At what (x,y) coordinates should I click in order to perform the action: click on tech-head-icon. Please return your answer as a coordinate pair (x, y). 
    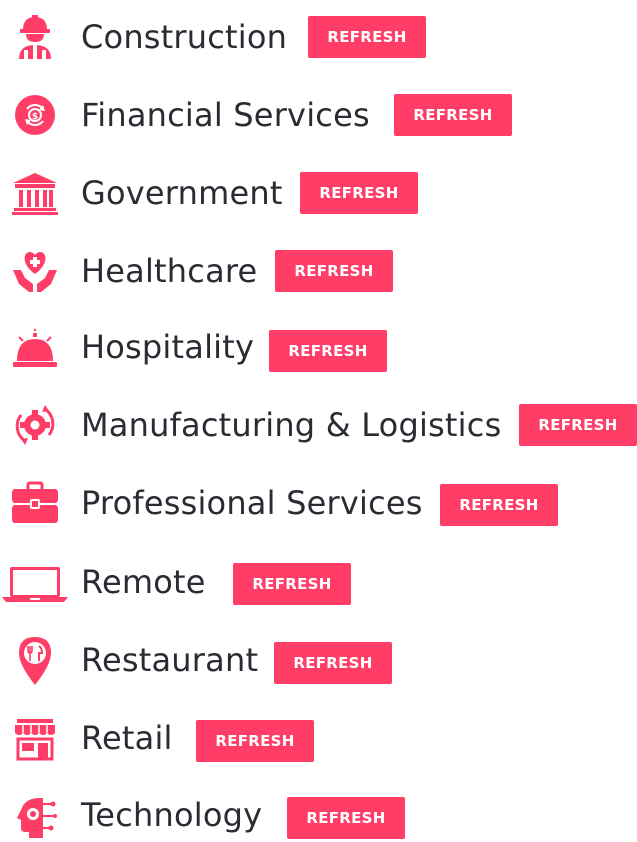
    Looking at the image, I should click on (35, 817).